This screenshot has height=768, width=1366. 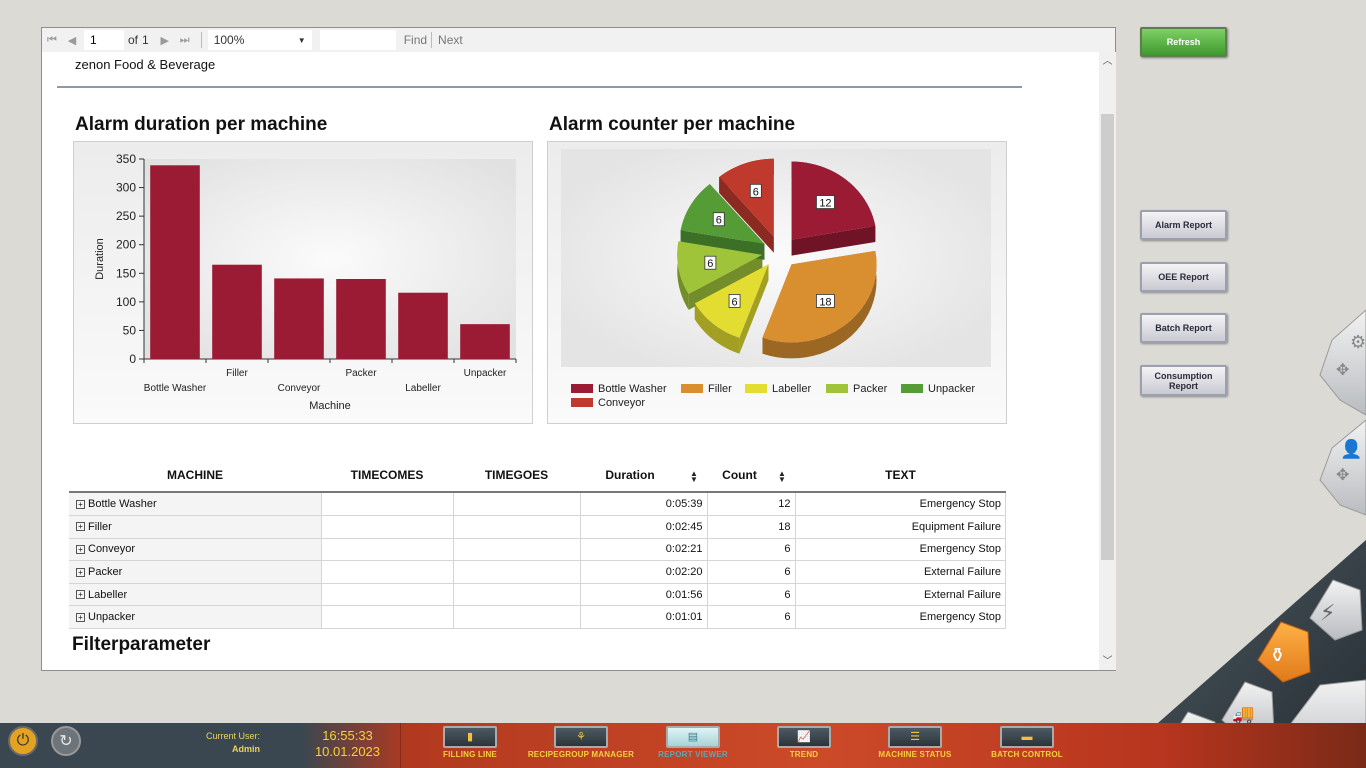 What do you see at coordinates (578, 40) in the screenshot?
I see `report-toolbar: ⏮ ◀ of 1 ▶ ⏭ 100% ▼ Find Next` at bounding box center [578, 40].